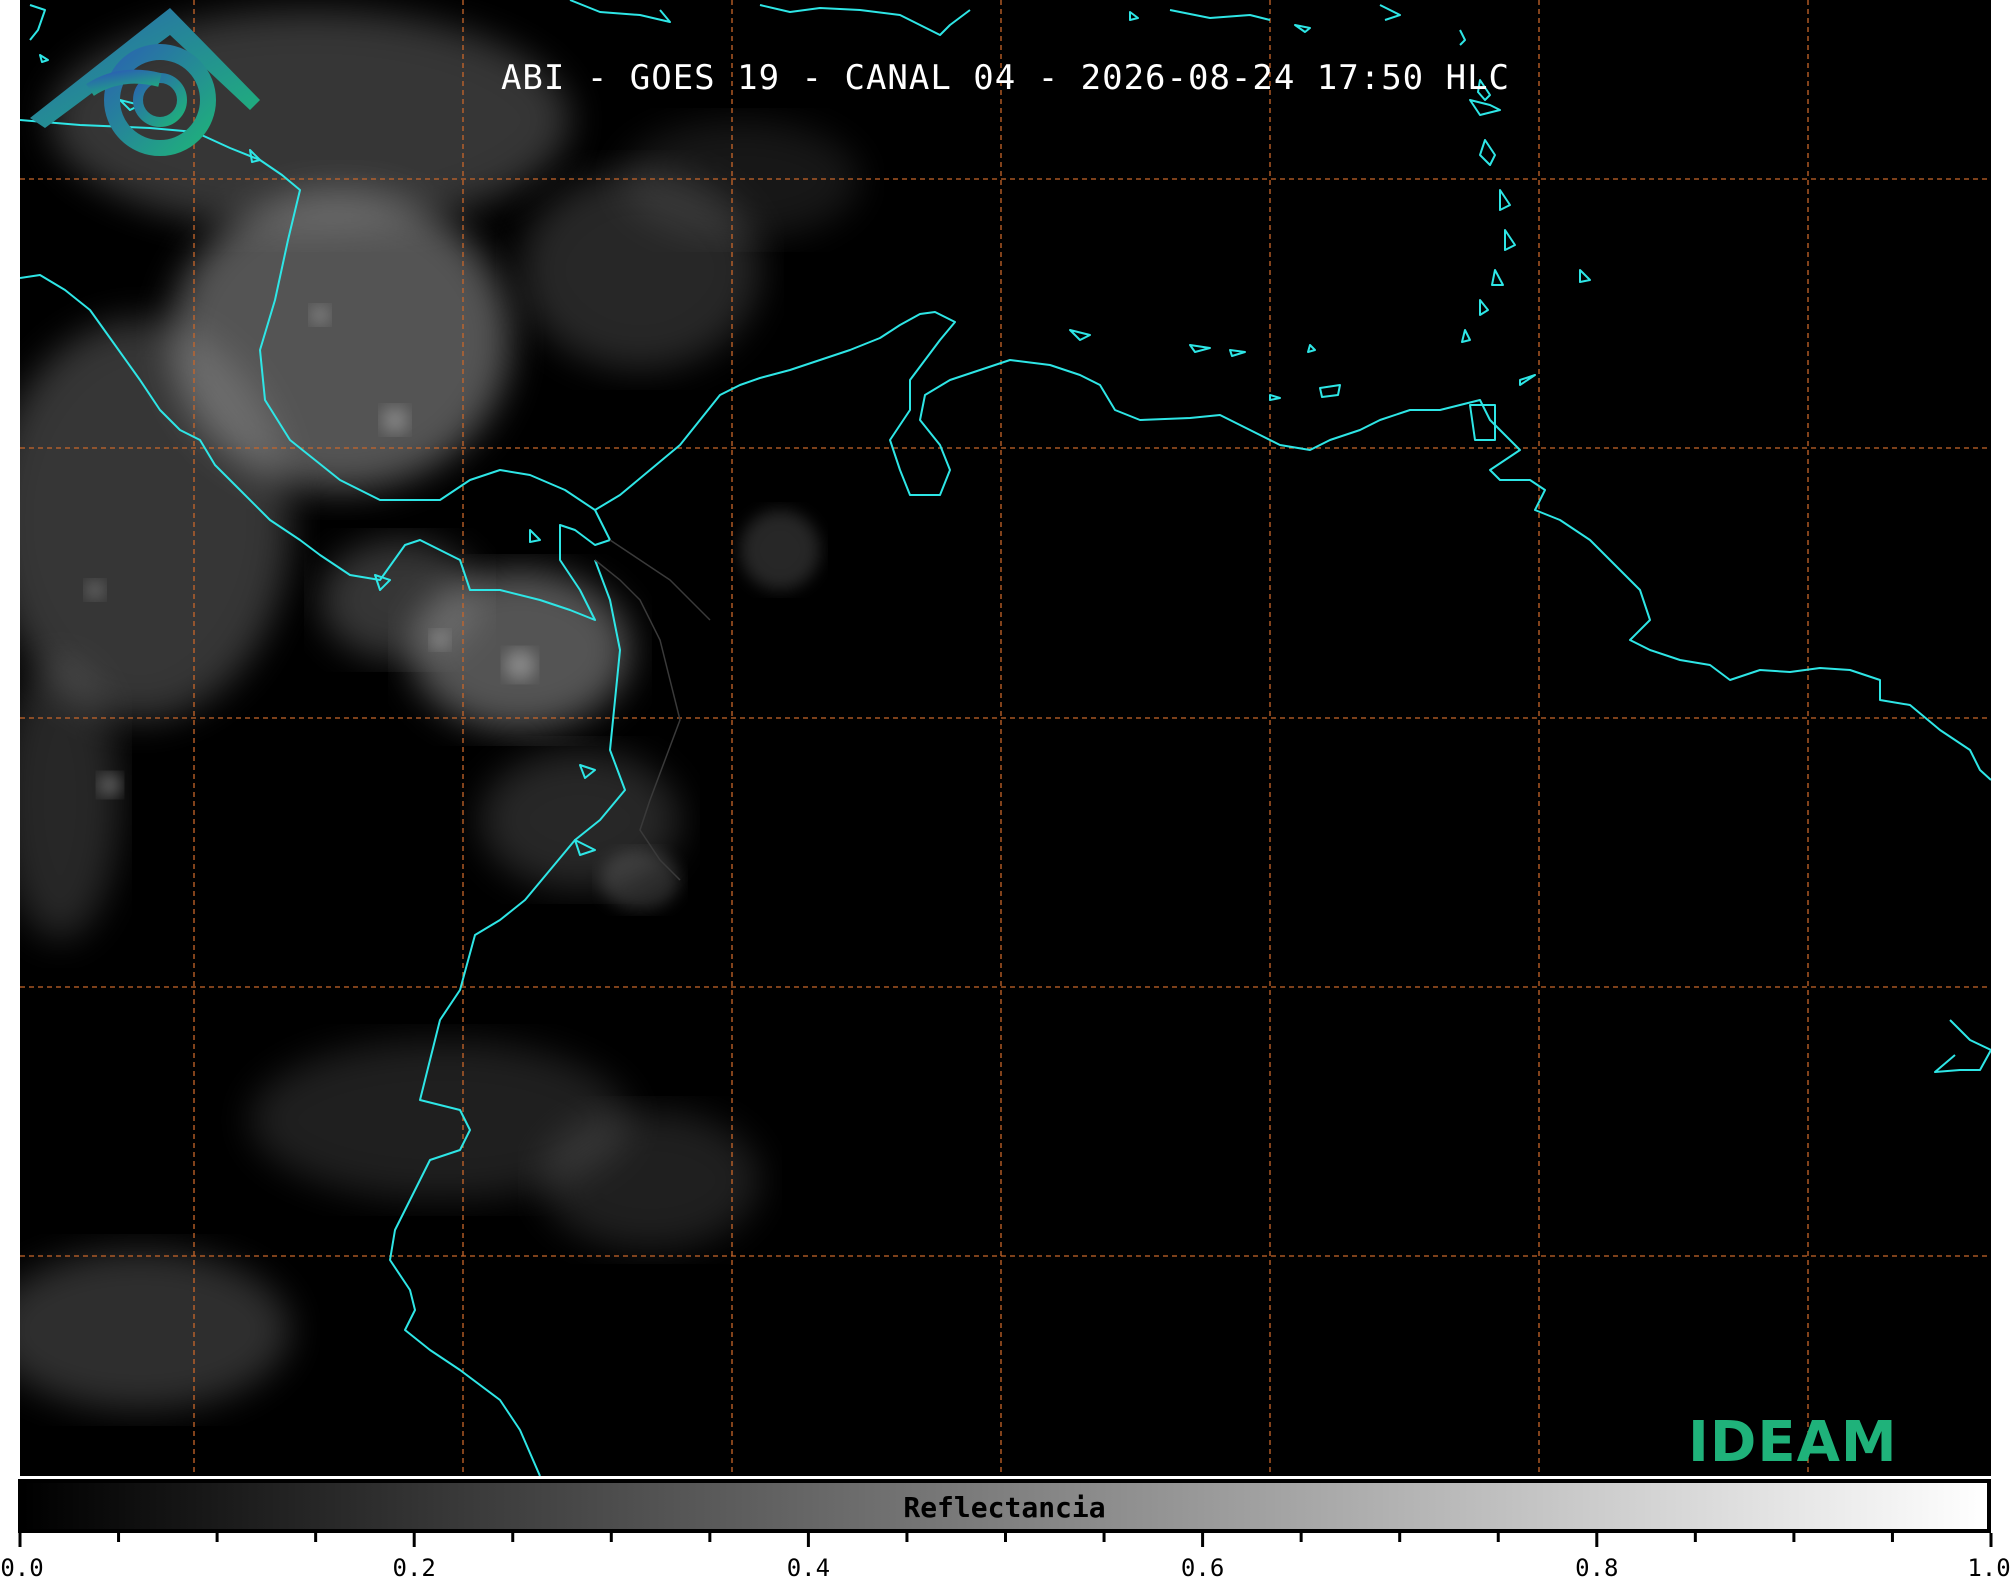  Describe the element at coordinates (1989, 1568) in the screenshot. I see `colorbar-tick-label: 1.0` at that location.